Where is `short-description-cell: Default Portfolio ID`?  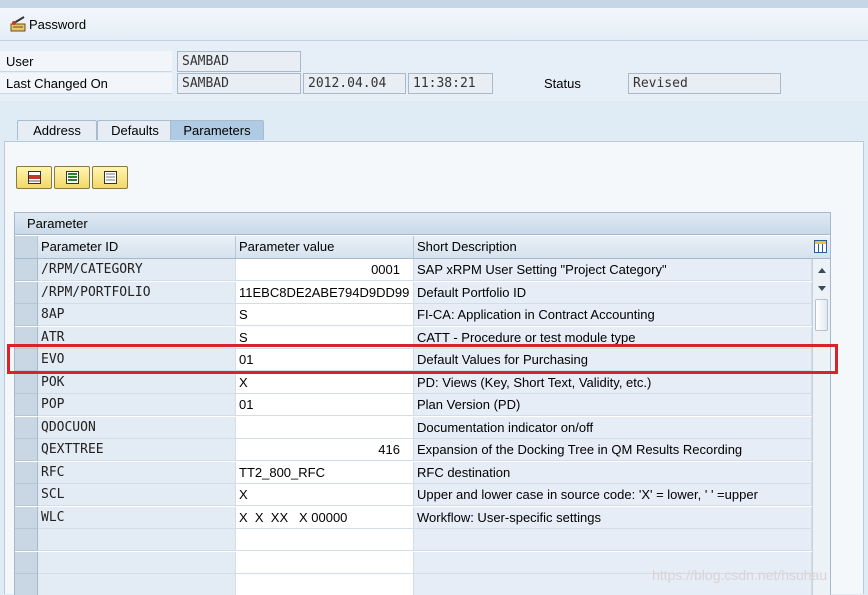
short-description-cell: Default Portfolio ID is located at coordinates (613, 292).